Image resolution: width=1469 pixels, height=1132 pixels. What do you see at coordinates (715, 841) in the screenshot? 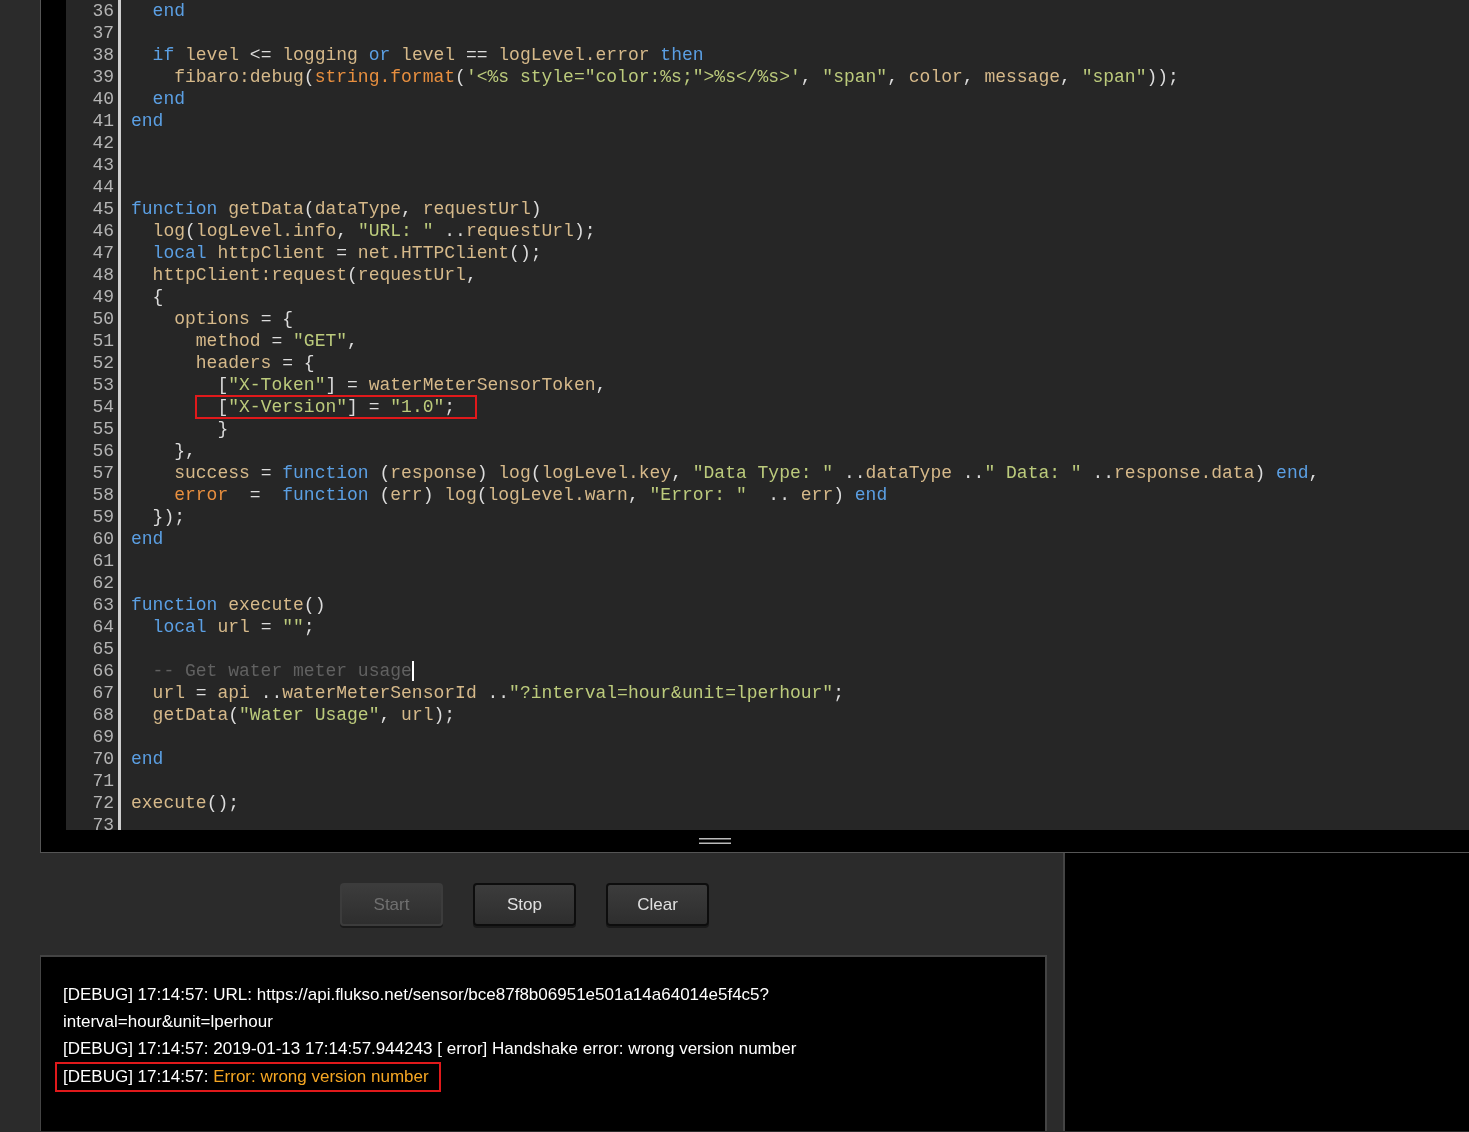
I see `resize-handle-icon` at bounding box center [715, 841].